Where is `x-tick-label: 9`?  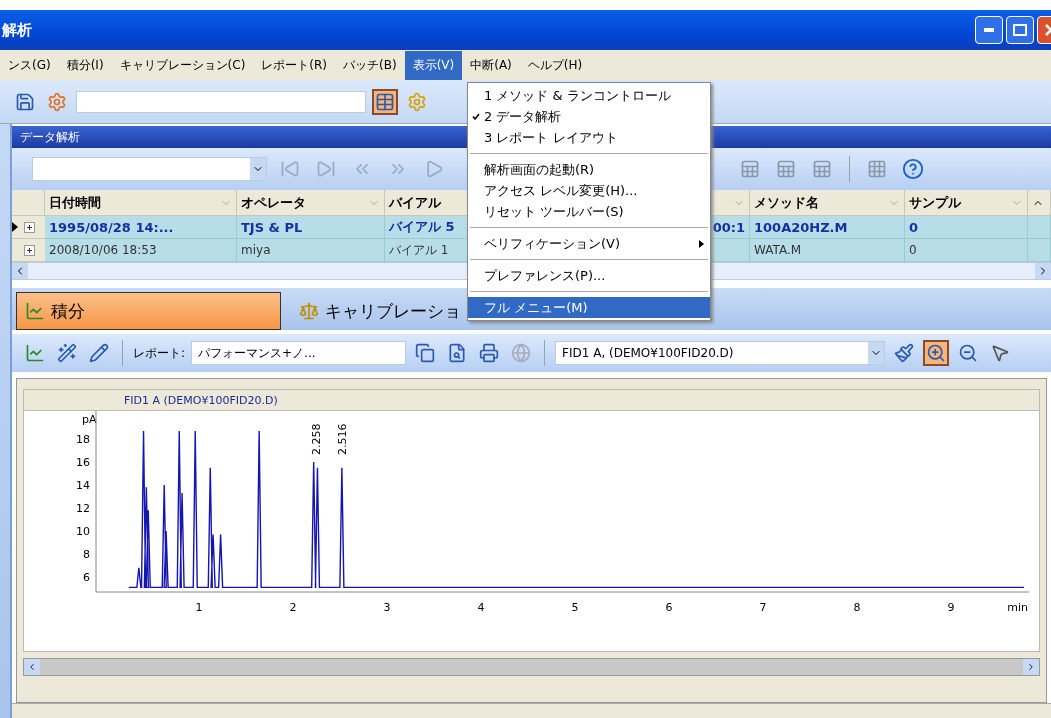 x-tick-label: 9 is located at coordinates (951, 607).